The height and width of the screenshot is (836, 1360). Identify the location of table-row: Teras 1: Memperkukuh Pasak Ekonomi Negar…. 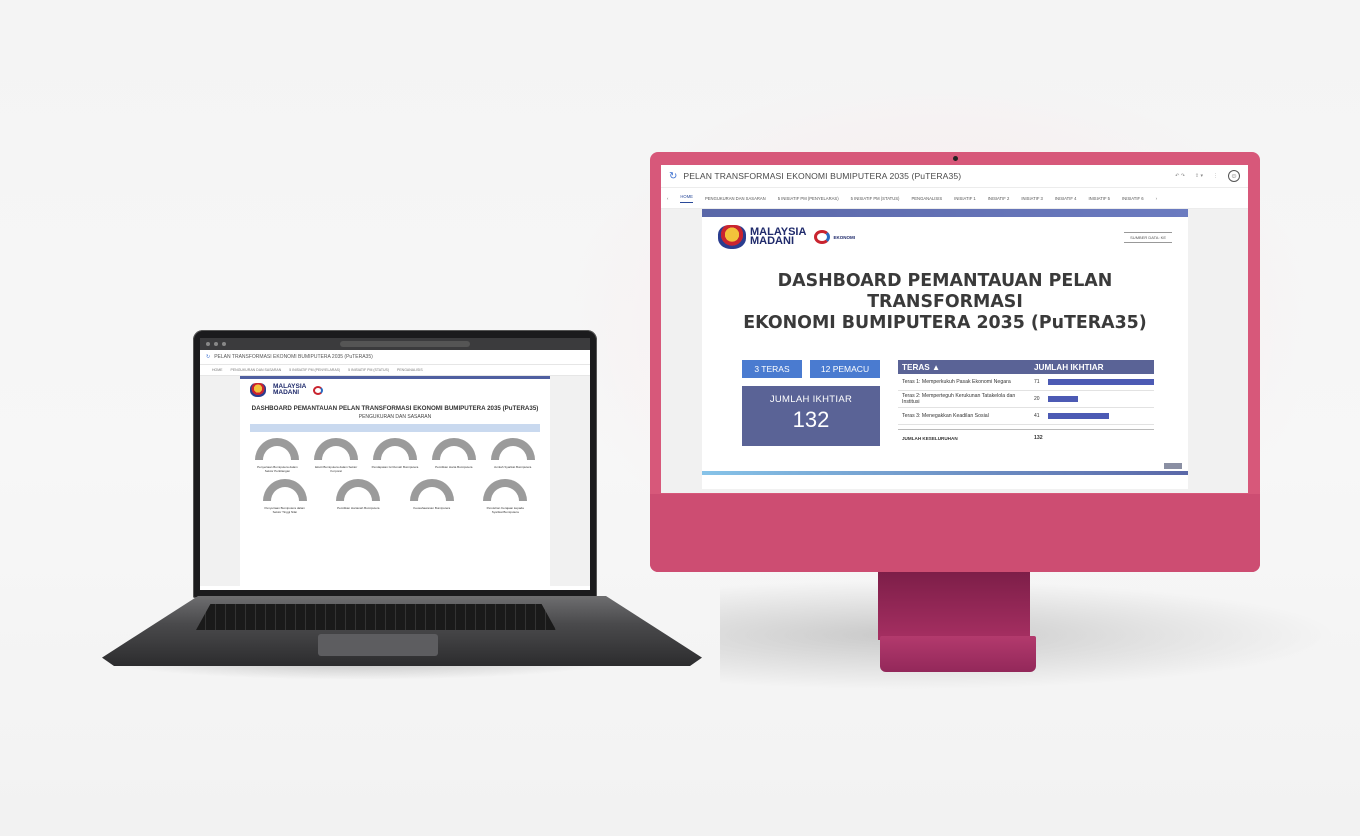
(1026, 382).